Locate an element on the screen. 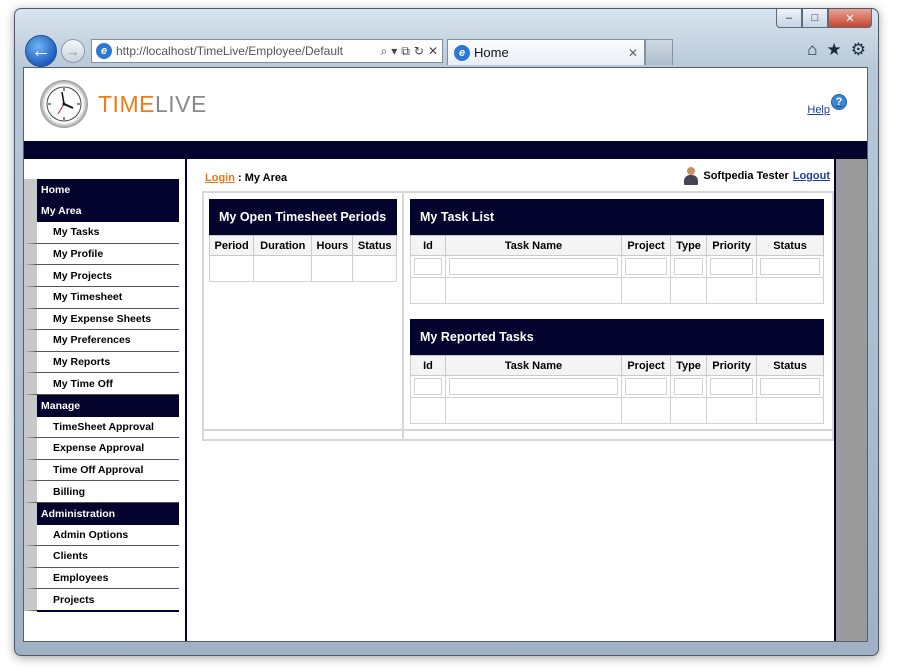 The width and height of the screenshot is (897, 669). column-header: Hours is located at coordinates (332, 245).